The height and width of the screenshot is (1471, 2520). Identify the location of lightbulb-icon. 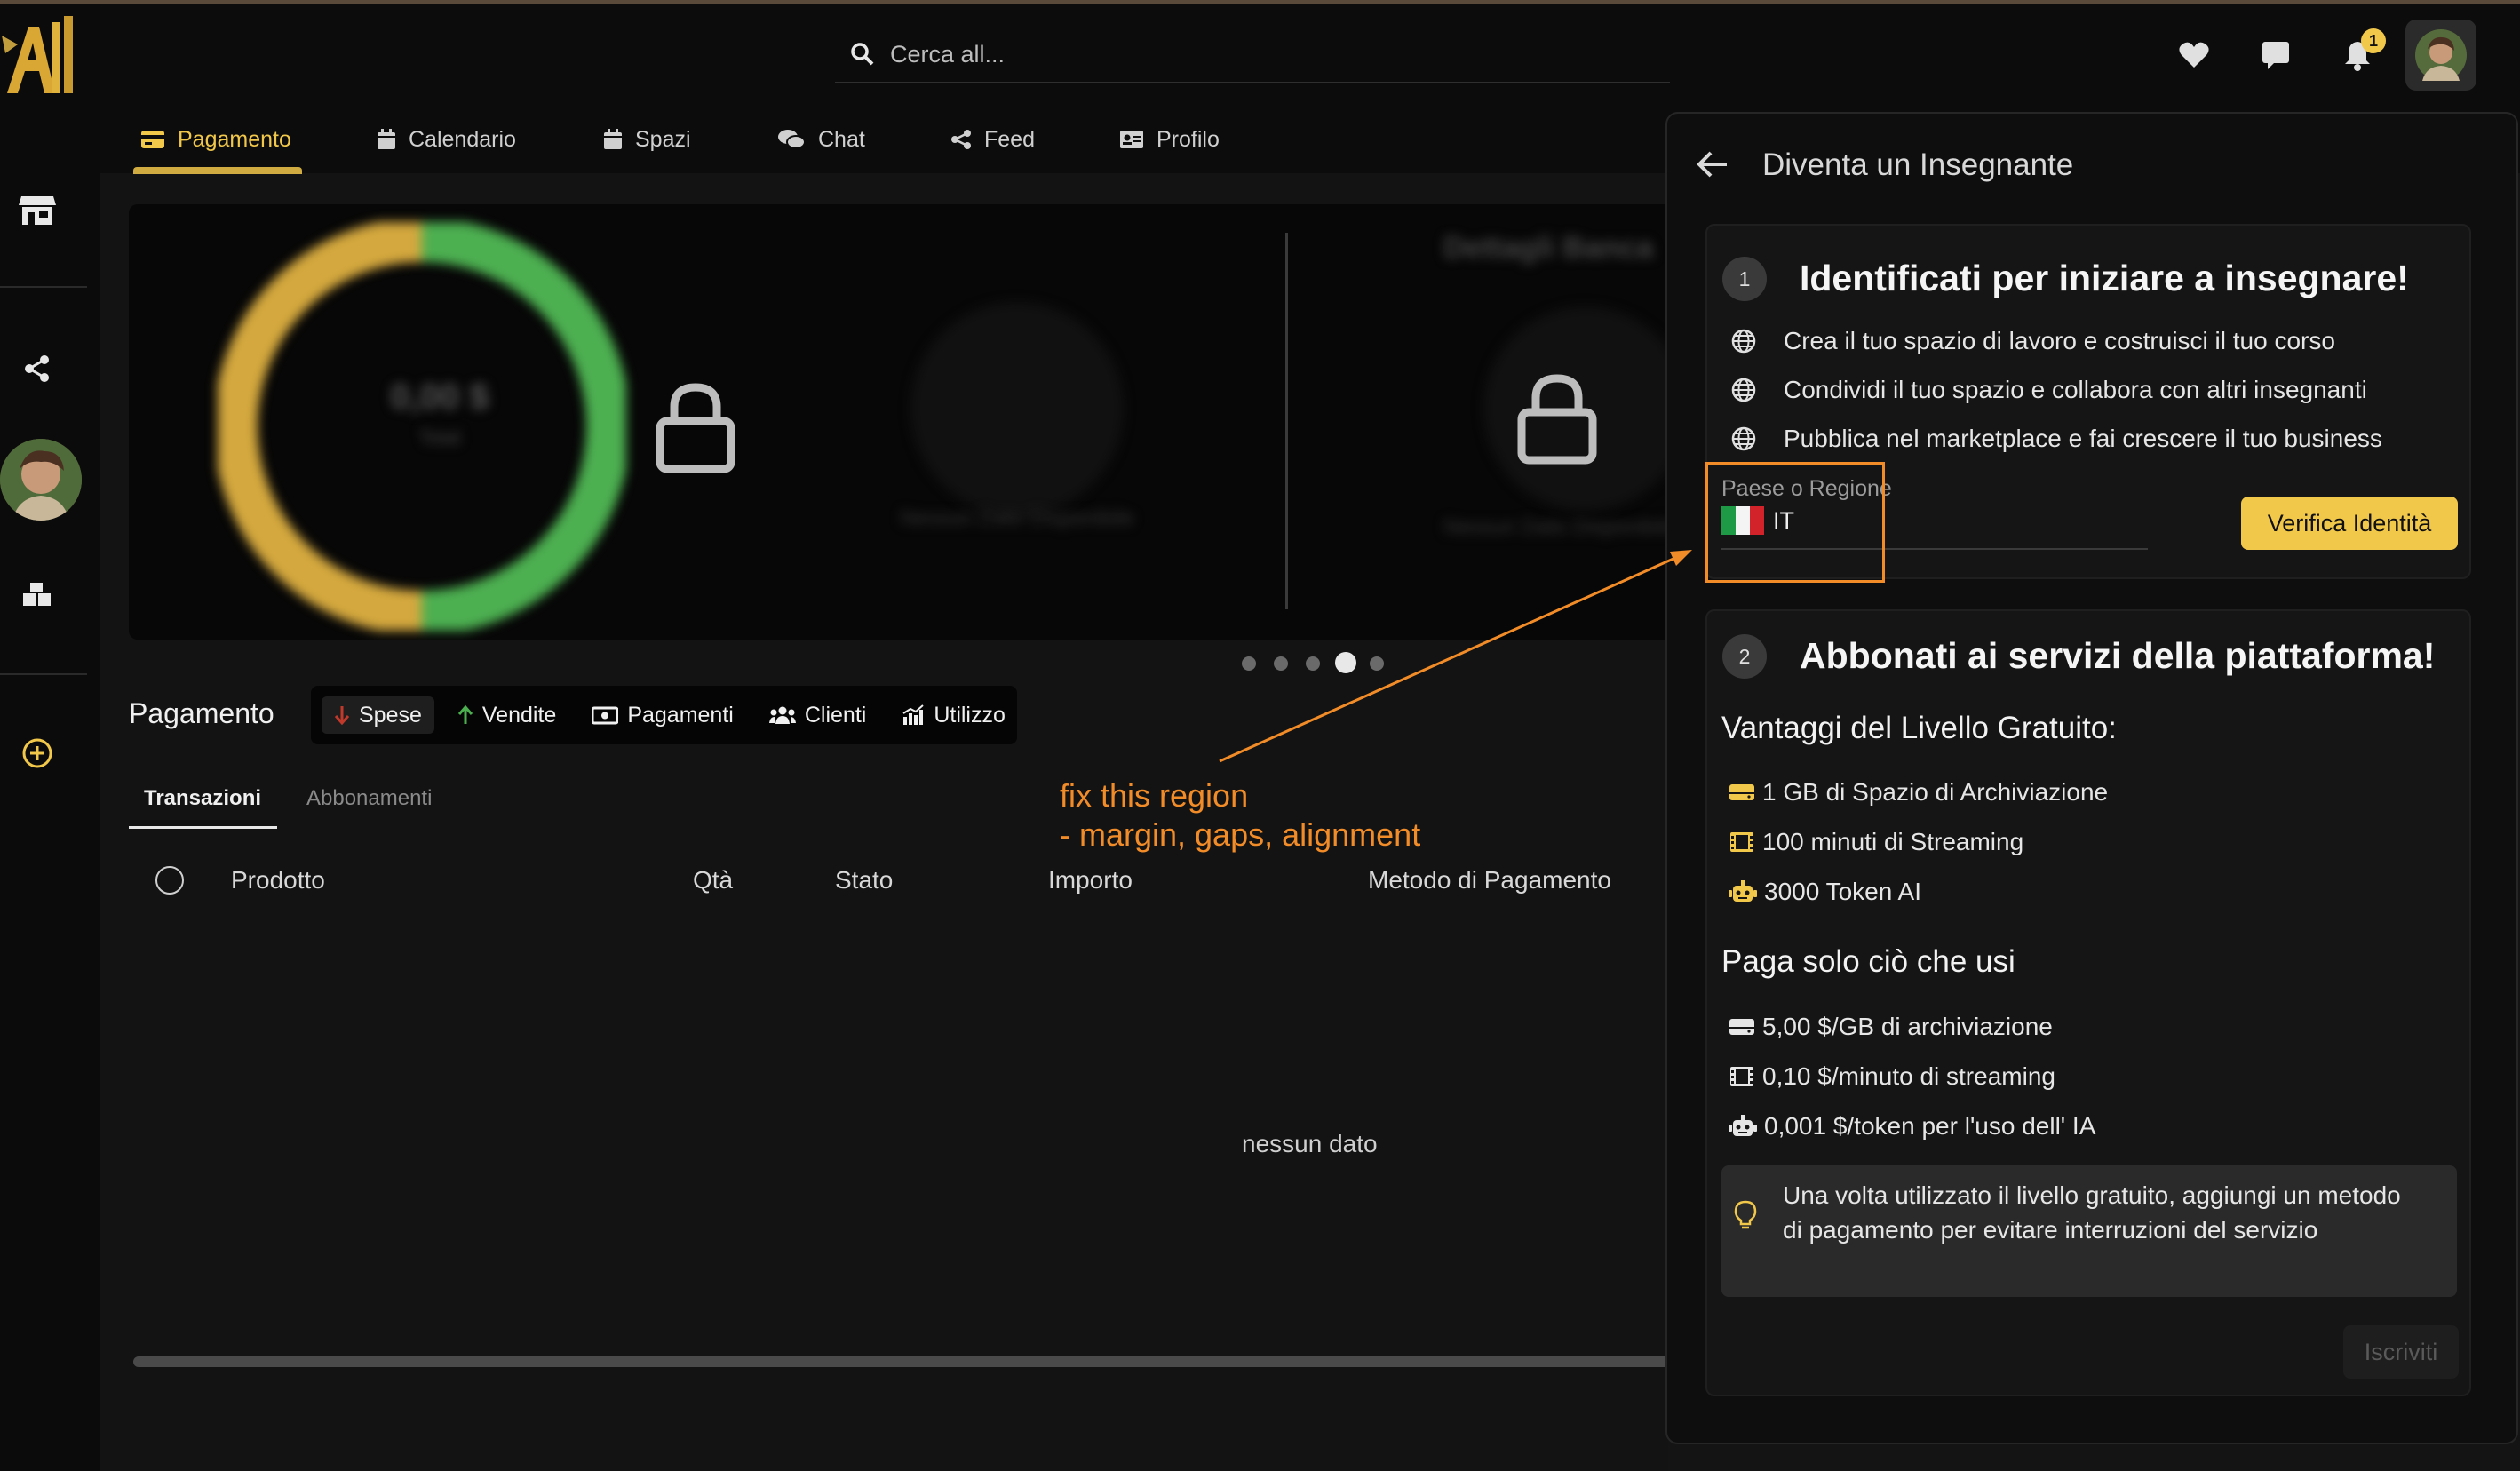
(1746, 1215).